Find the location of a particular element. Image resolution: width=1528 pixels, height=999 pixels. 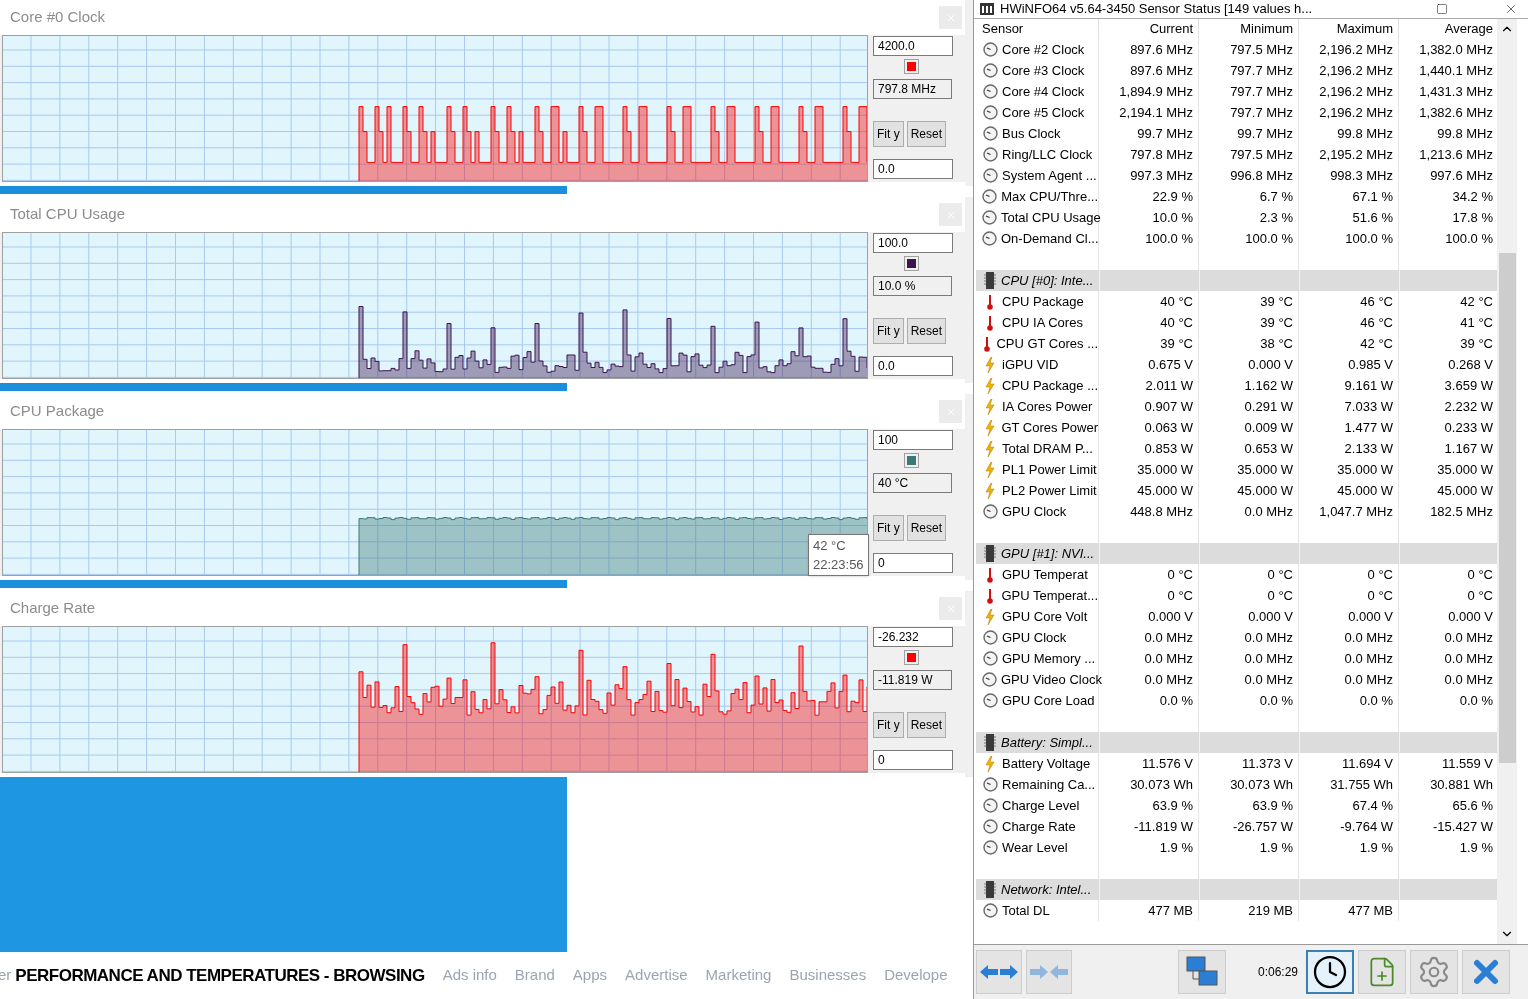

sensor-value: 99.8 MHz is located at coordinates (1465, 133).